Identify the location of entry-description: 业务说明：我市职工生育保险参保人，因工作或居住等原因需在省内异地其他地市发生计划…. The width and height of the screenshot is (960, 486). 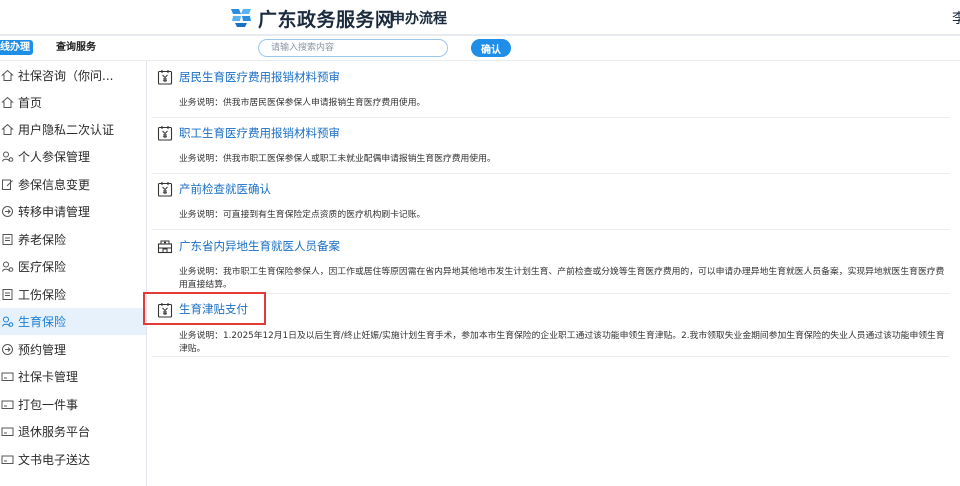
(562, 278).